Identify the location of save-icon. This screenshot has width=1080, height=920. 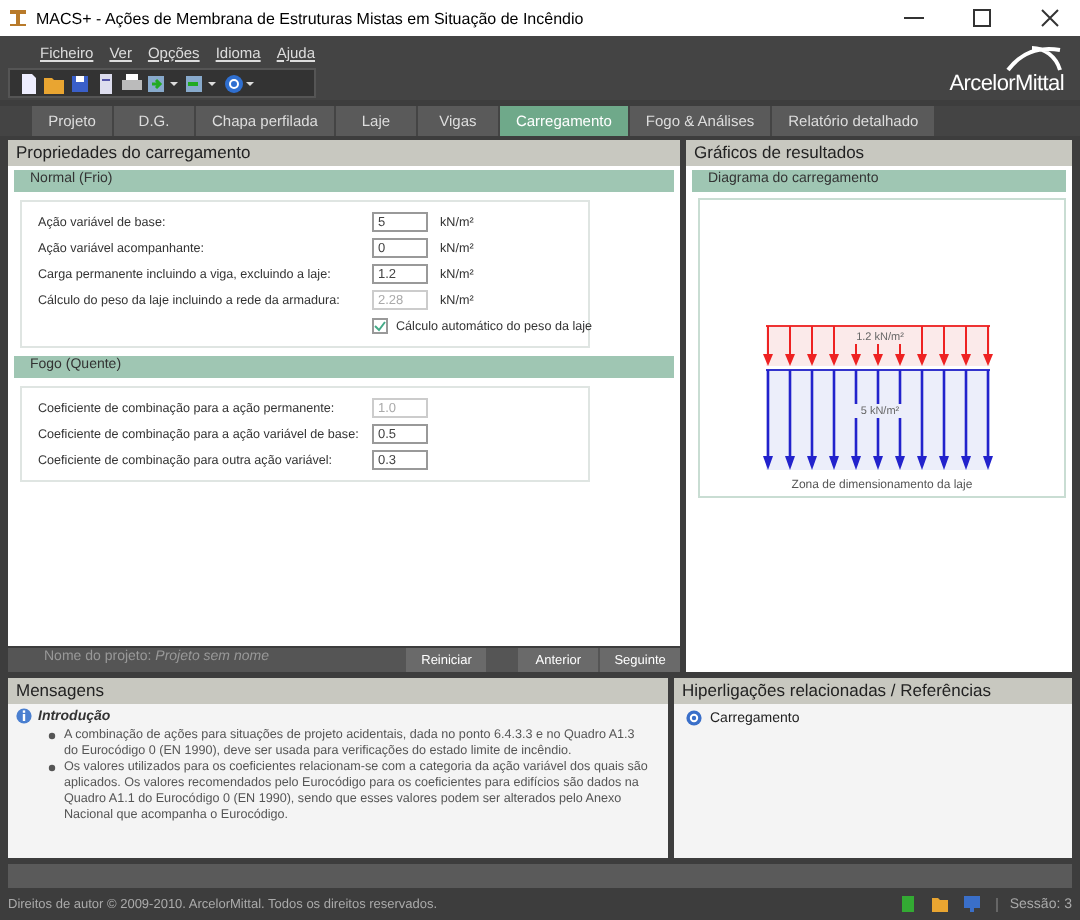
(80, 83).